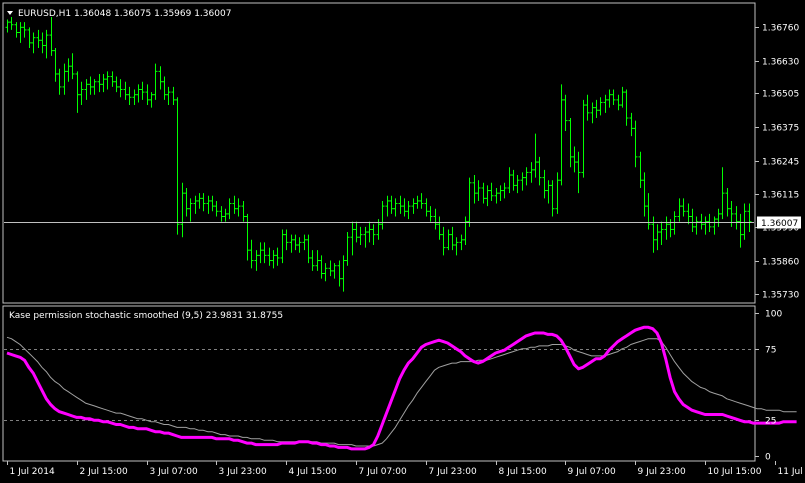 The width and height of the screenshot is (805, 483). I want to click on bid-price-label: 1.36007, so click(779, 224).